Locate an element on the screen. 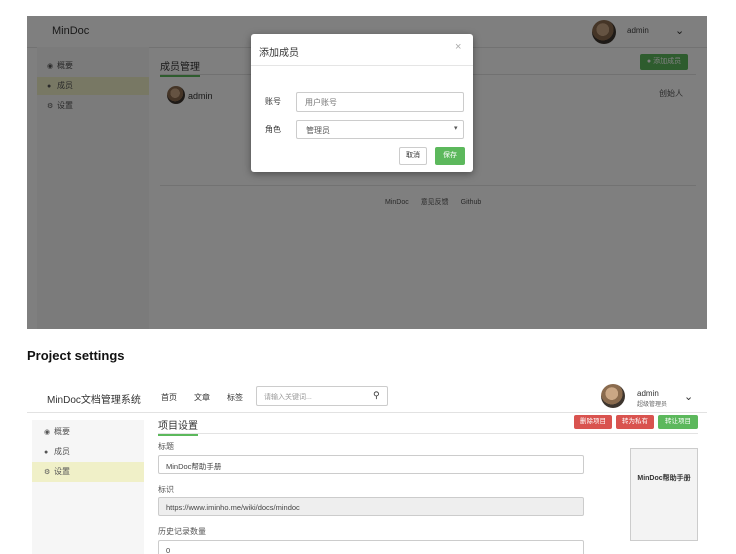 The image size is (736, 554). add-member-dialog: 添加成员 × 账号 角色 管理员 ▾ 取消 保存 is located at coordinates (362, 103).